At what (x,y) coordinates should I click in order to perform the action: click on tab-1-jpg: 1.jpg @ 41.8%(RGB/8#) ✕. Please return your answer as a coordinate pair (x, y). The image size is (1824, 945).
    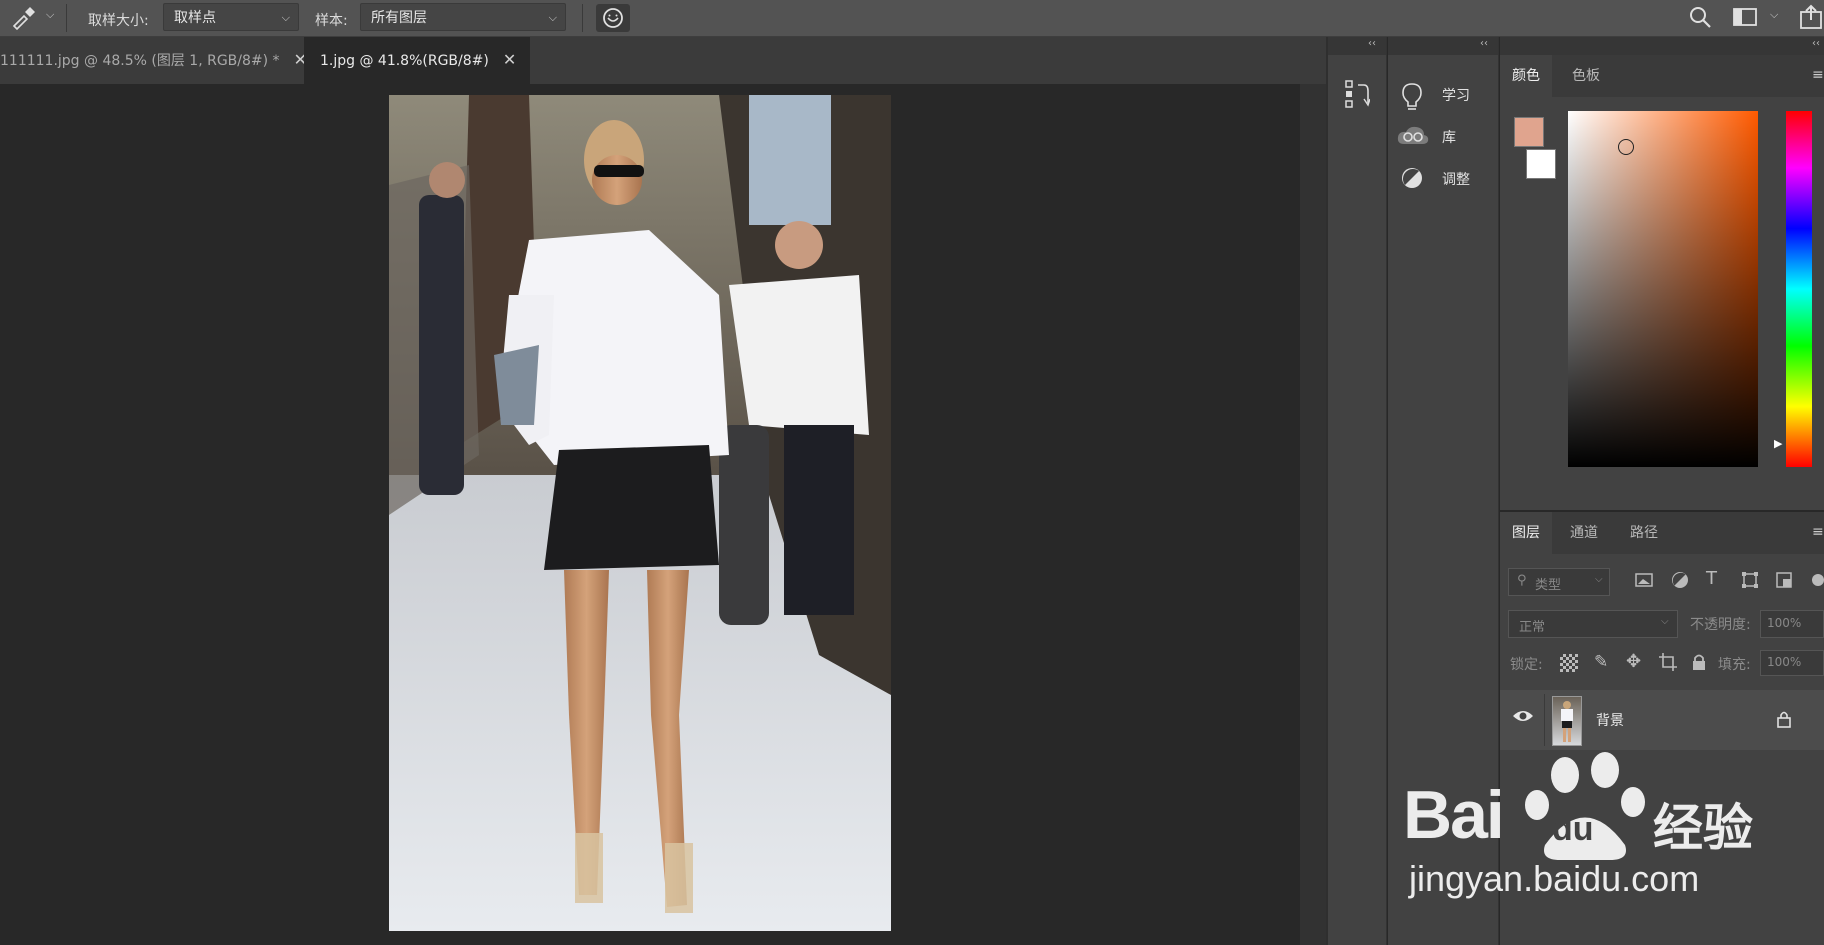
    Looking at the image, I should click on (417, 60).